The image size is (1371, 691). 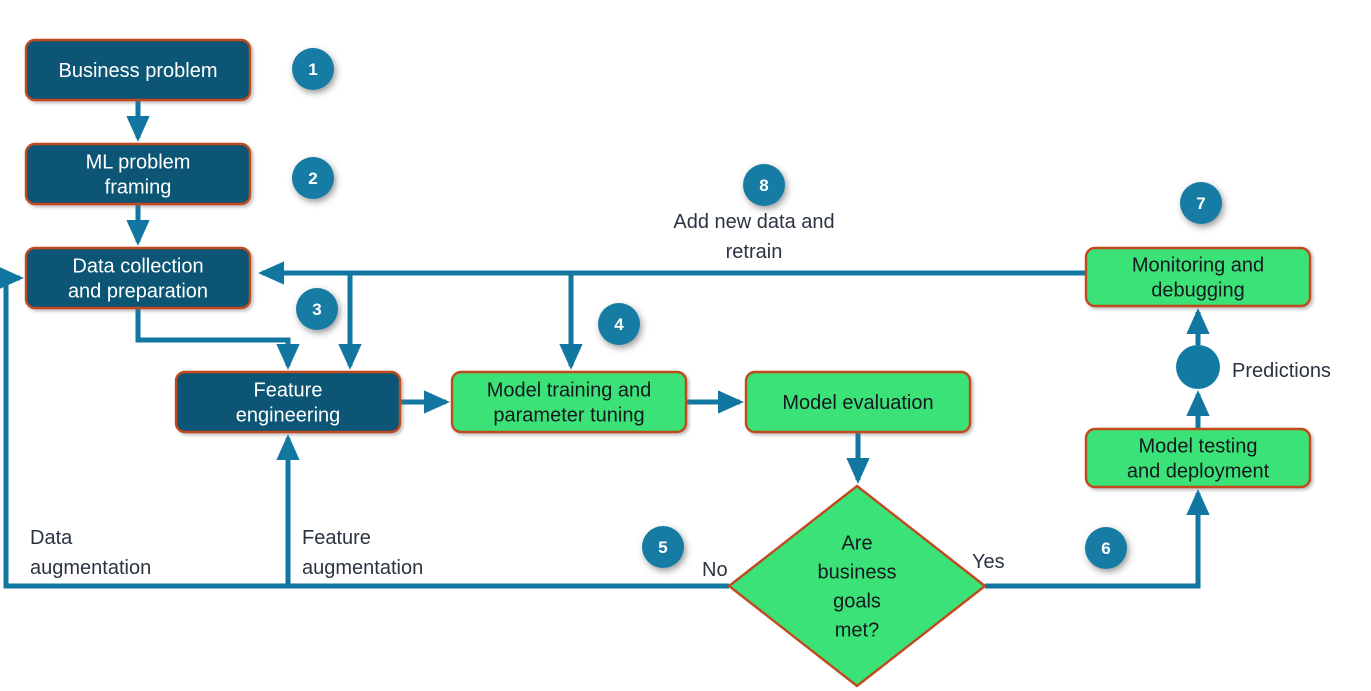 I want to click on badge-number: 1, so click(x=312, y=69).